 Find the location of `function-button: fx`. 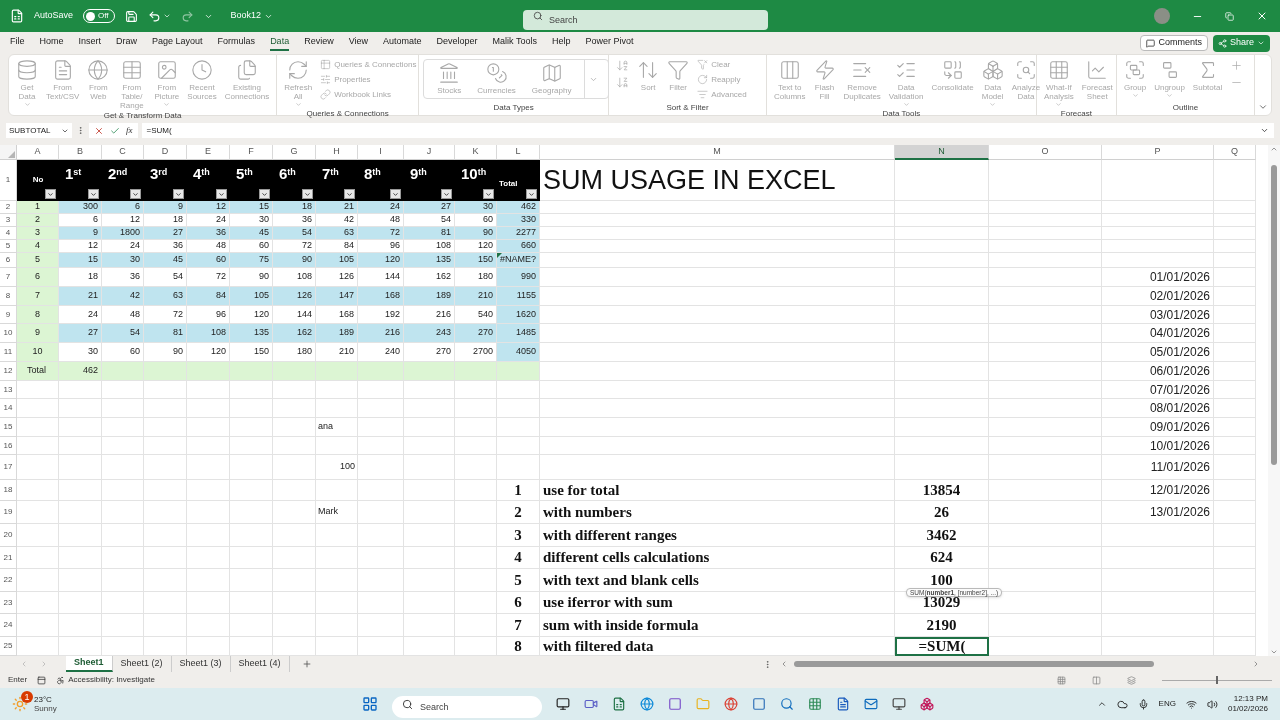

function-button: fx is located at coordinates (129, 130).